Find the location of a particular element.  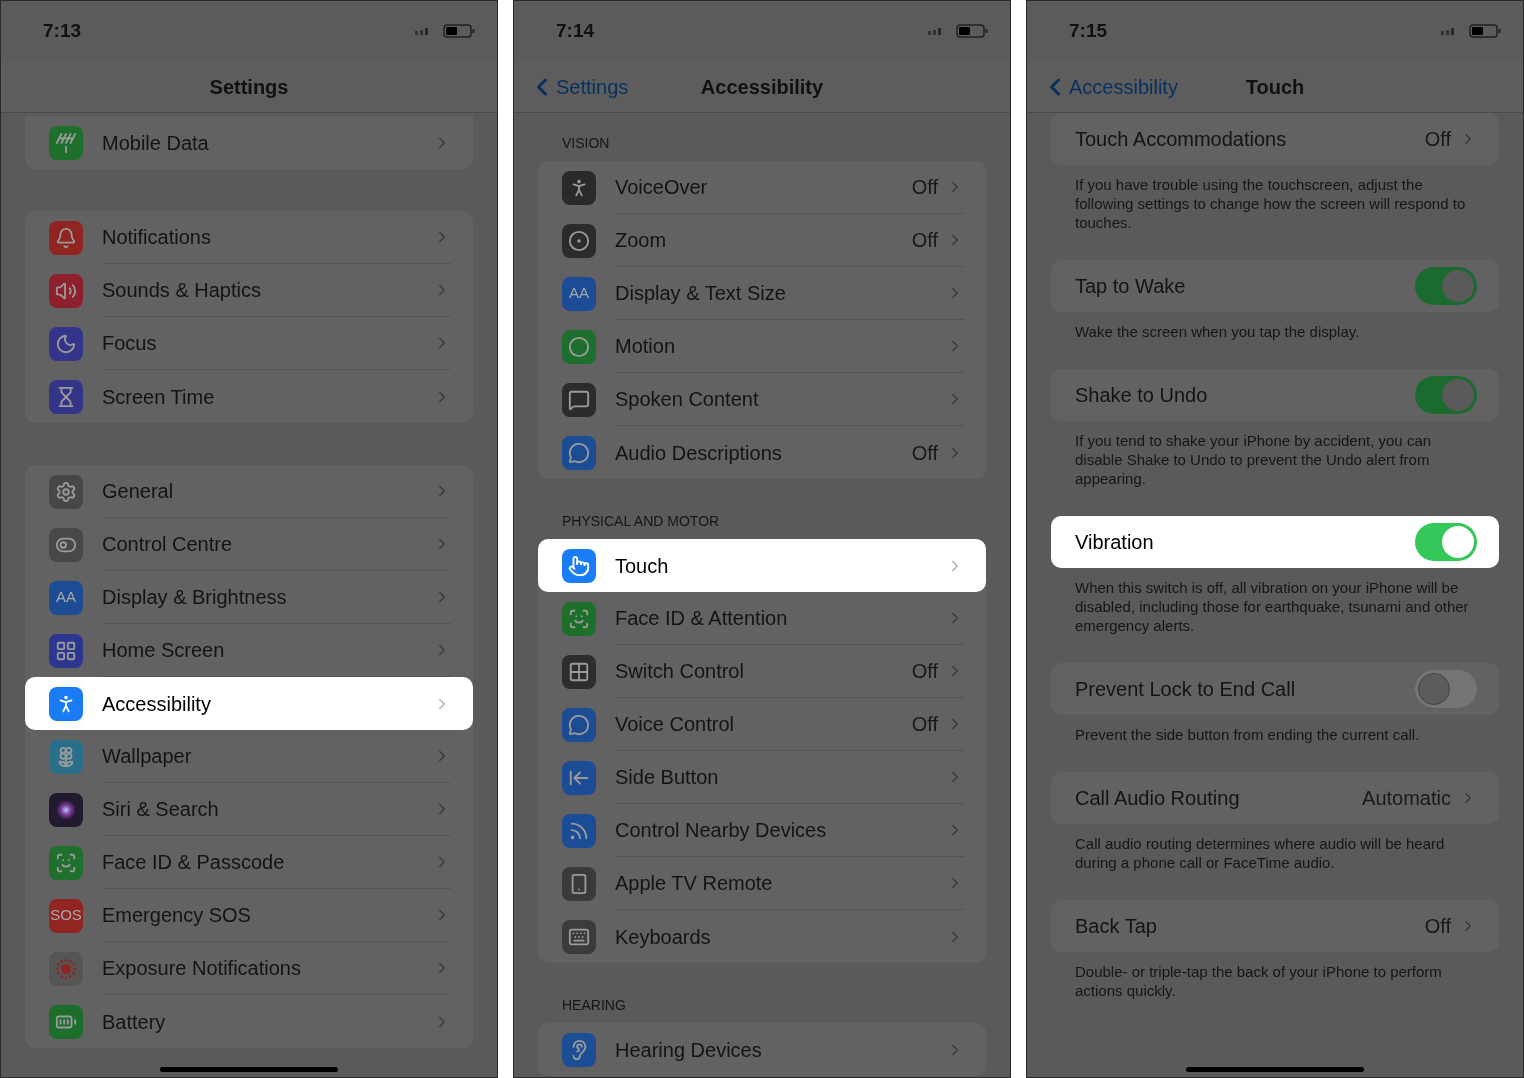

settings-row: Screen Time is located at coordinates (249, 396).